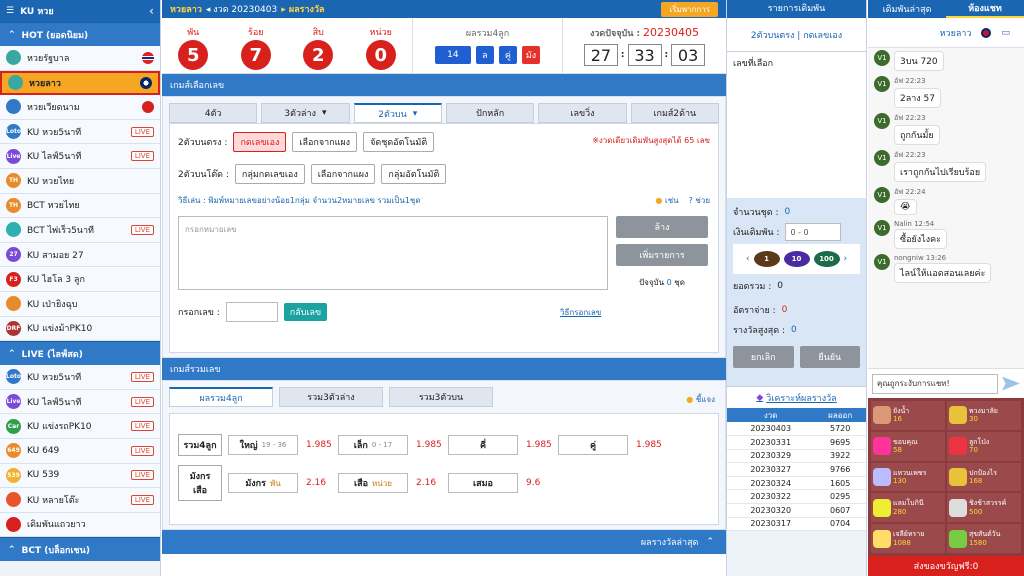  I want to click on gift-item: แลมโบกินี 280, so click(908, 508).